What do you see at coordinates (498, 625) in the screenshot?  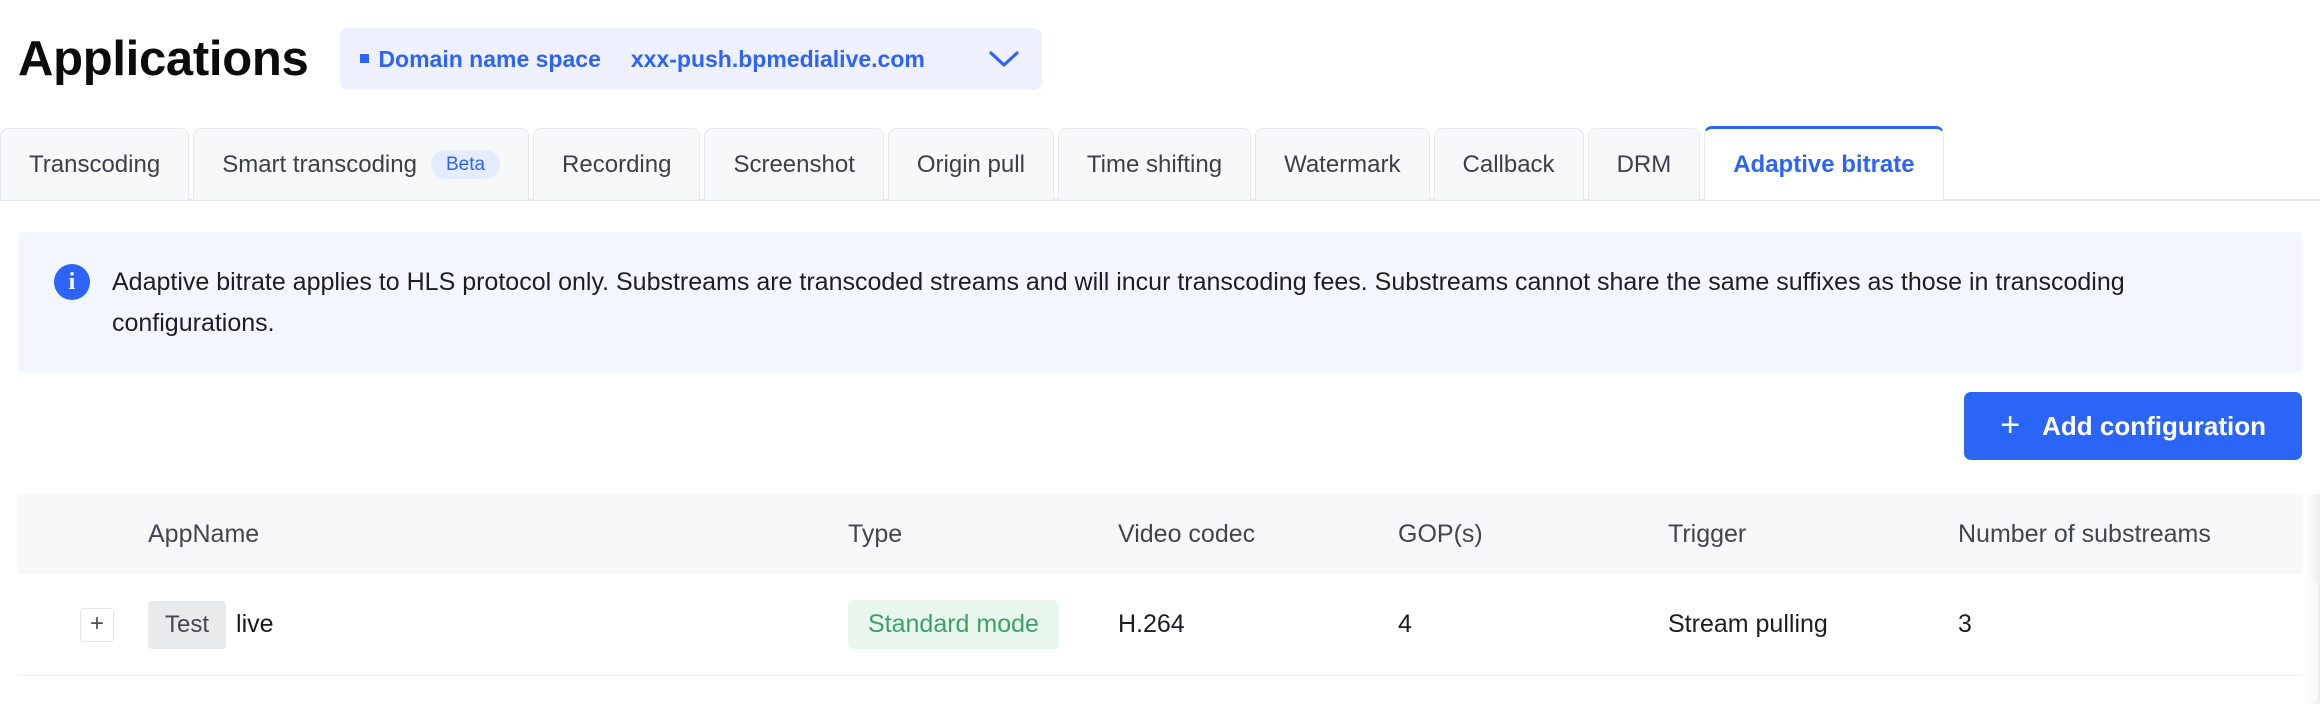 I see `cell-appname: Test live` at bounding box center [498, 625].